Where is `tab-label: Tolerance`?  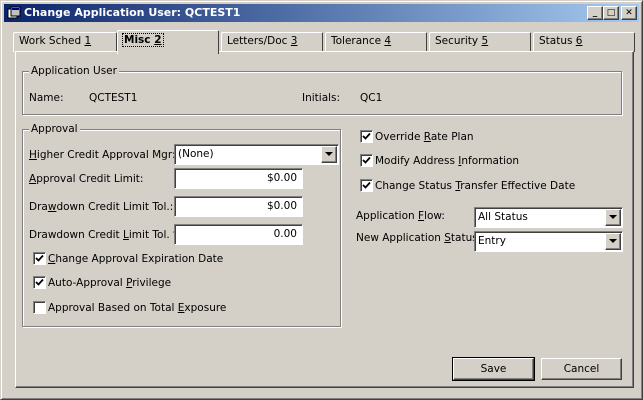 tab-label: Tolerance is located at coordinates (358, 41).